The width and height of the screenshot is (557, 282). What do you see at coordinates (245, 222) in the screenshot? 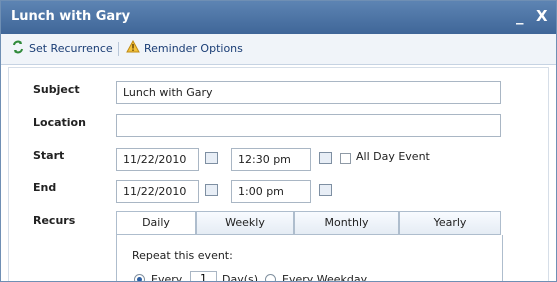
I see `tab-weekly: Weekly` at bounding box center [245, 222].